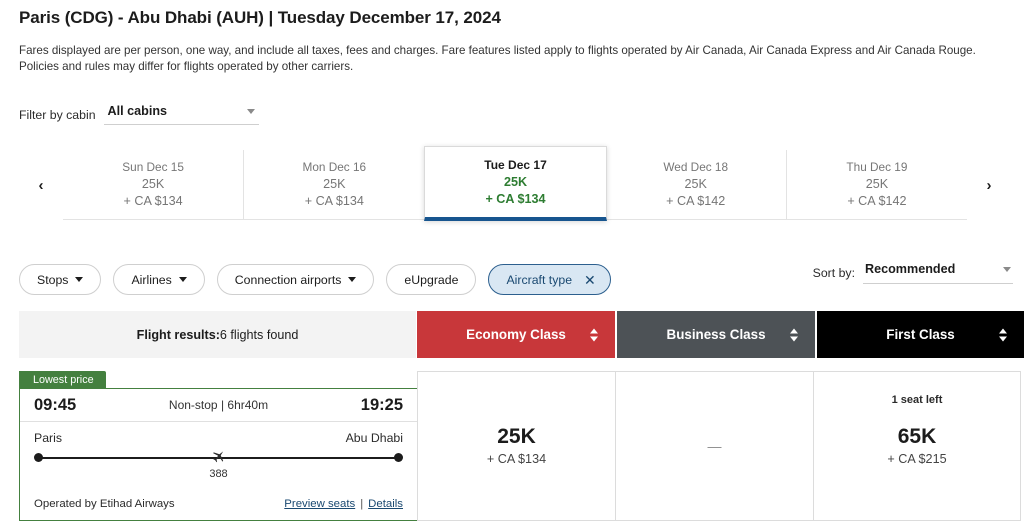 The height and width of the screenshot is (521, 1024). I want to click on filter-chip-aircraft-type: Aircraft type ✕, so click(549, 279).